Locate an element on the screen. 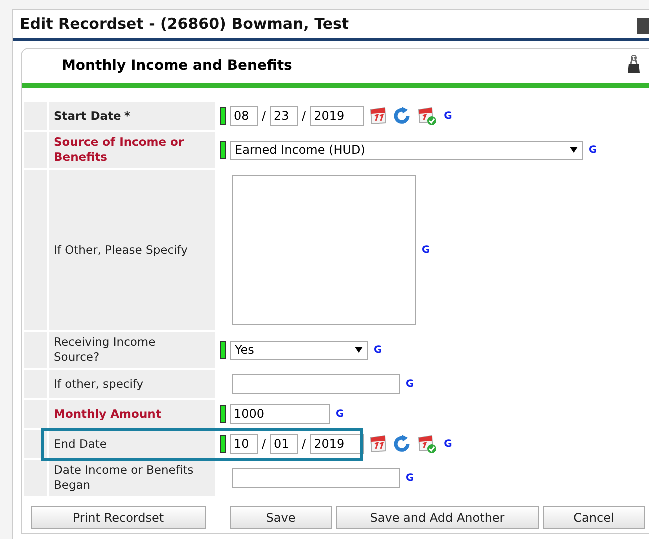 The image size is (649, 539). field-label: End Date is located at coordinates (80, 444).